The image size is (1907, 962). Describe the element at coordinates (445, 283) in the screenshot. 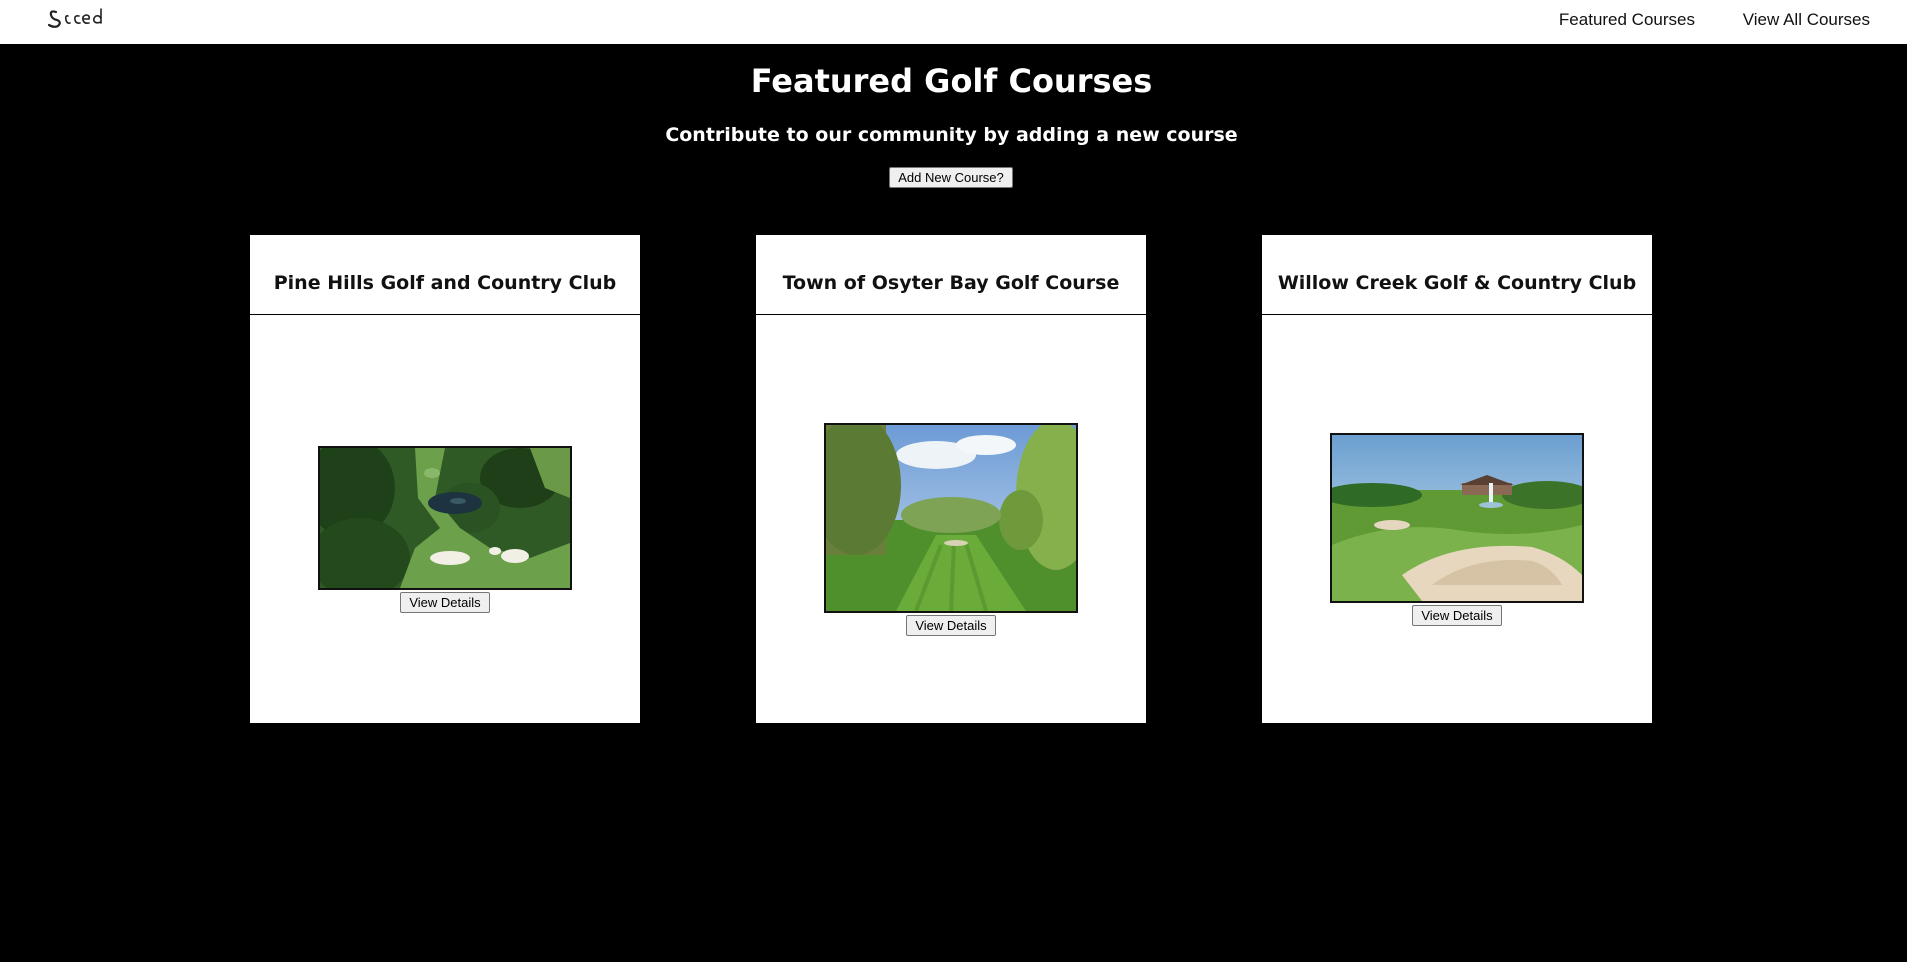

I see `course-title: Pine Hills Golf and Country Club` at that location.